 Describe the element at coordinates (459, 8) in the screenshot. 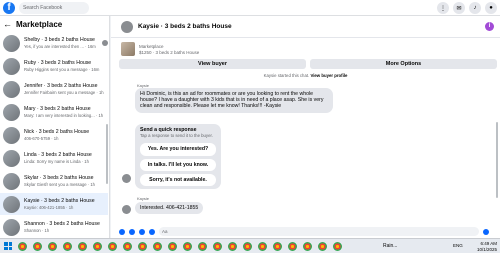

I see `messenger-icon: ✉` at that location.